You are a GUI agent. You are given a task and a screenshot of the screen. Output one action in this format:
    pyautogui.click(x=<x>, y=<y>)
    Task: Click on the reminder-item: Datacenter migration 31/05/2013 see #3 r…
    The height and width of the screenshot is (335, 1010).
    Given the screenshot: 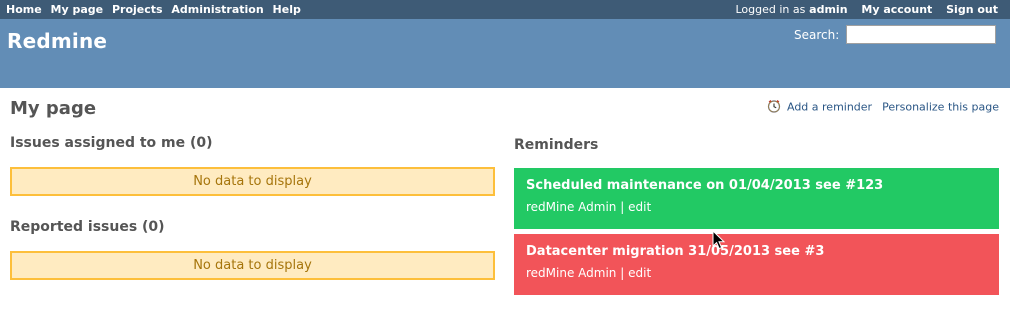 What is the action you would take?
    pyautogui.click(x=756, y=264)
    